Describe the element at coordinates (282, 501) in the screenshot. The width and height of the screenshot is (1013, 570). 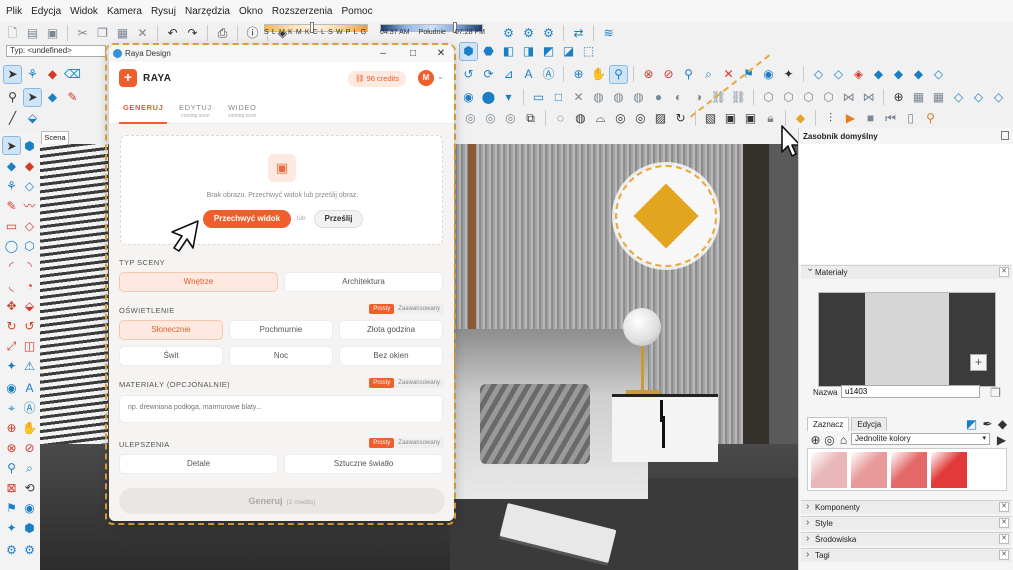
I see `generate-button: Generuj (2 credits)` at that location.